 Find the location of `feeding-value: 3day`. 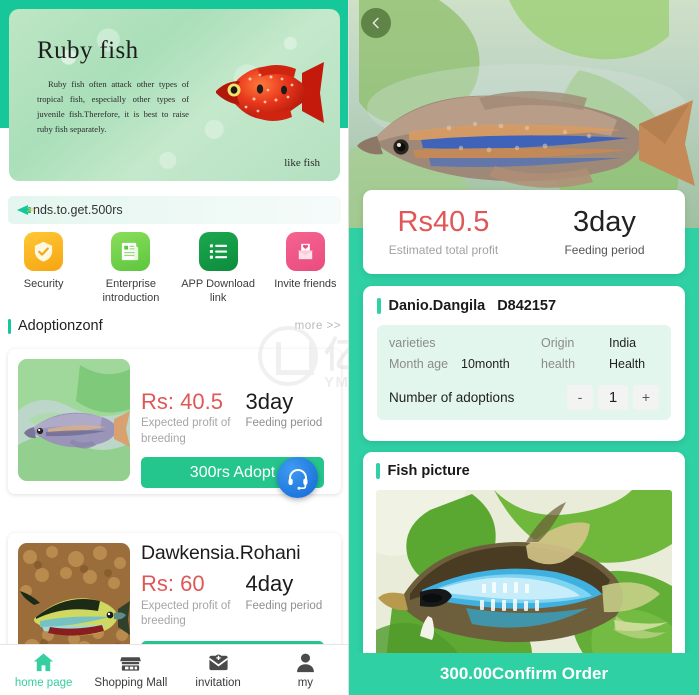

feeding-value: 3day is located at coordinates (269, 402).